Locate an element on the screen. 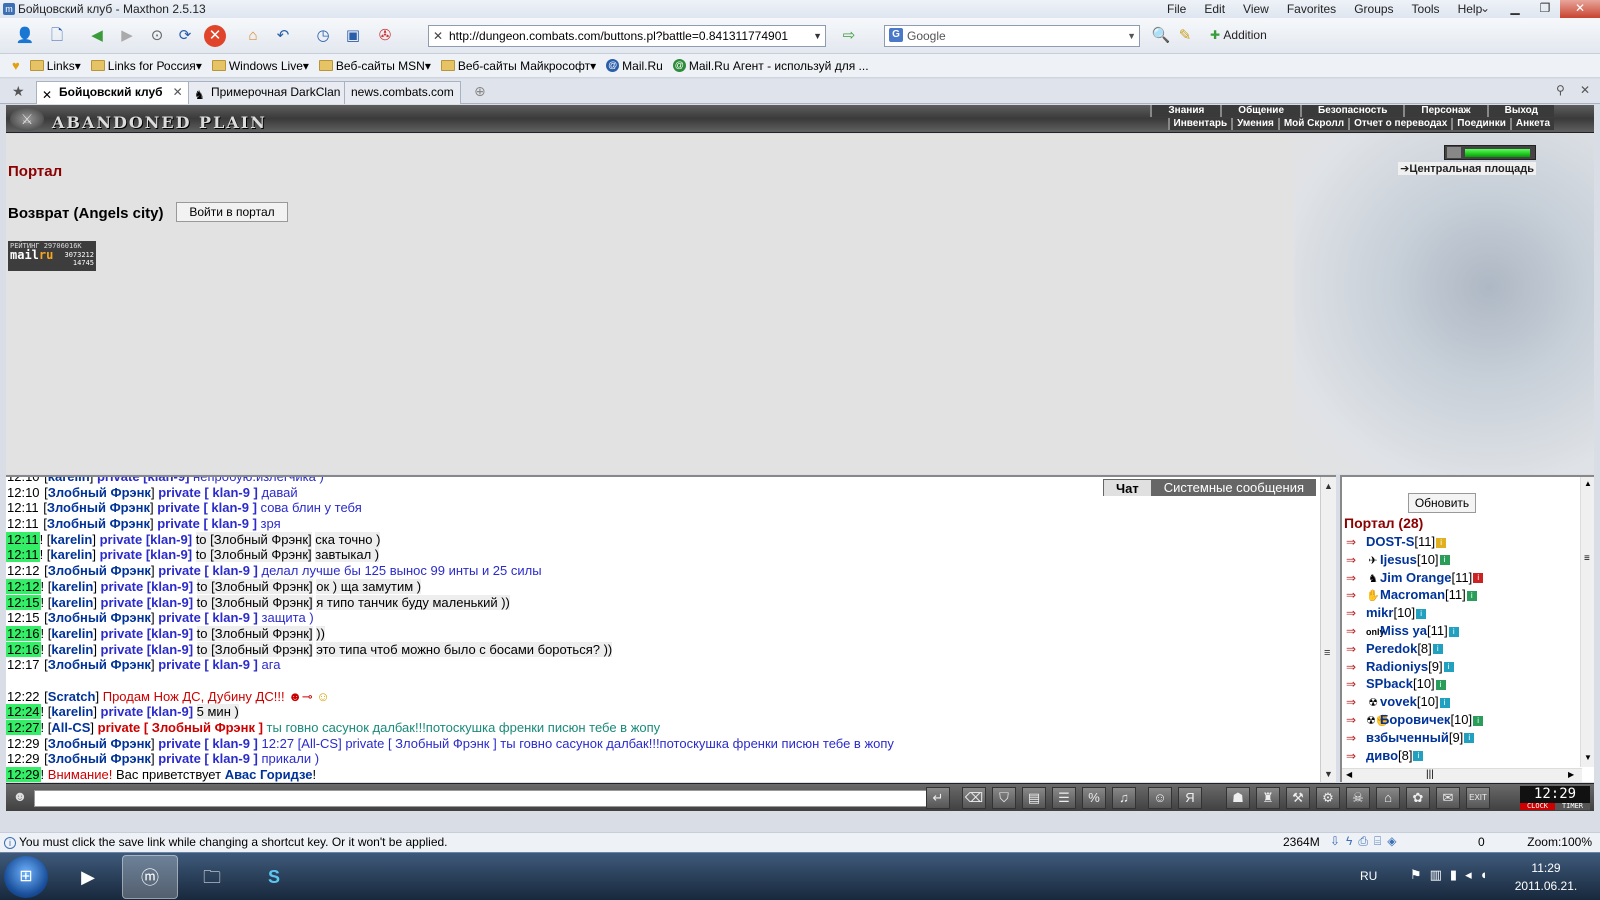 The width and height of the screenshot is (1600, 900). online-user: ⇒ ✋Macroman[11] i is located at coordinates (1456, 595).